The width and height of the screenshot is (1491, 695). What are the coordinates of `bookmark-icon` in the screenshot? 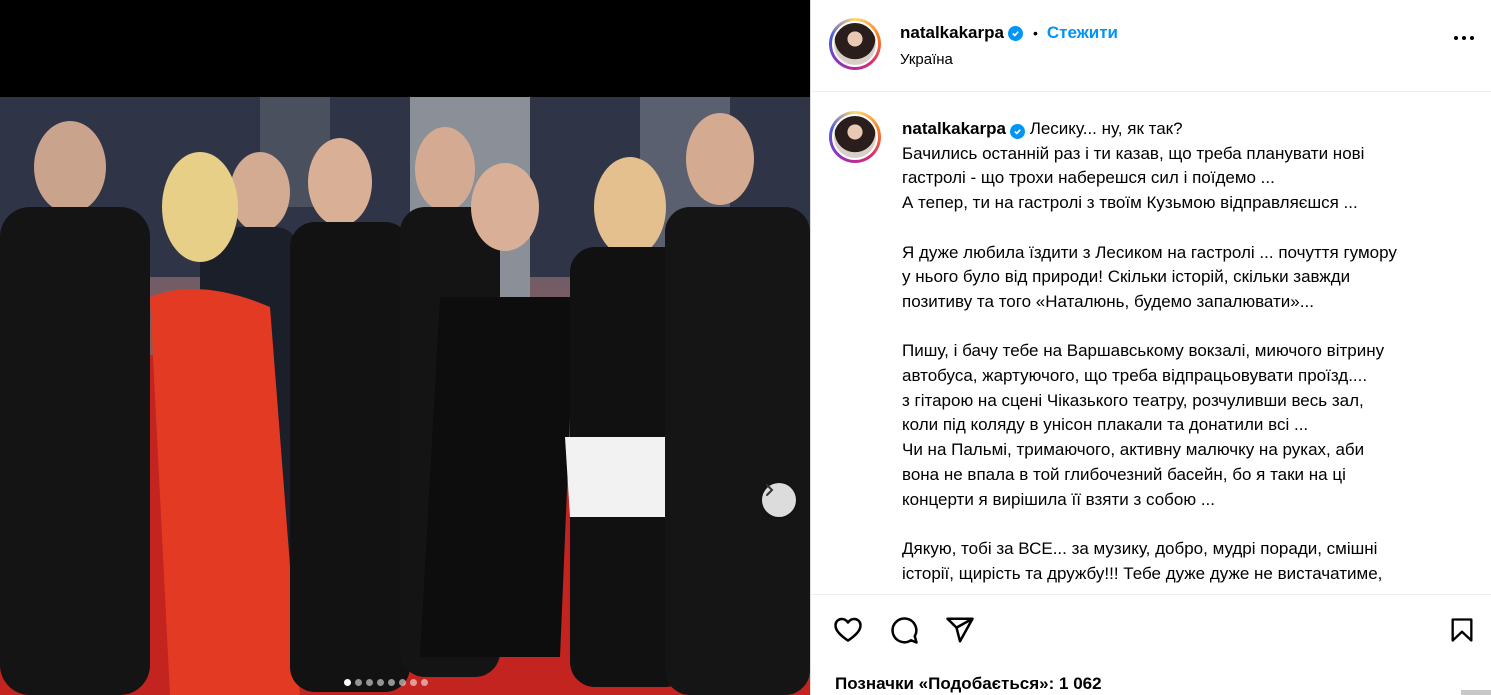 It's located at (1462, 630).